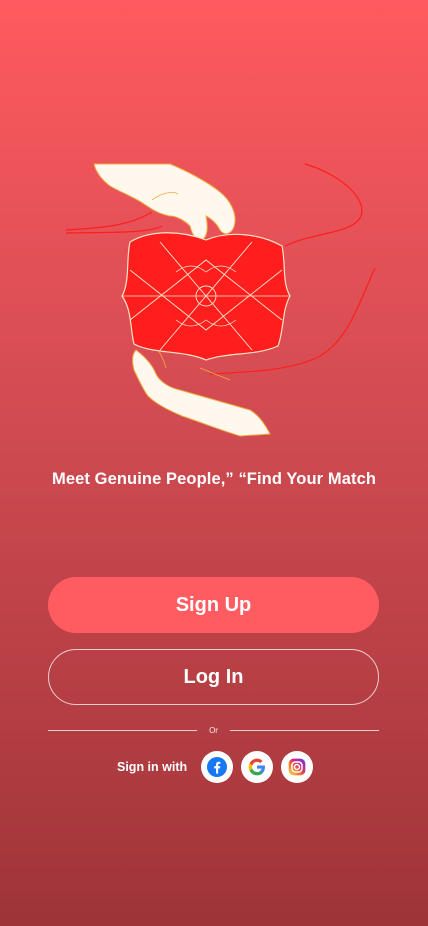 This screenshot has height=926, width=428. I want to click on pattern-tile-icon, so click(206, 296).